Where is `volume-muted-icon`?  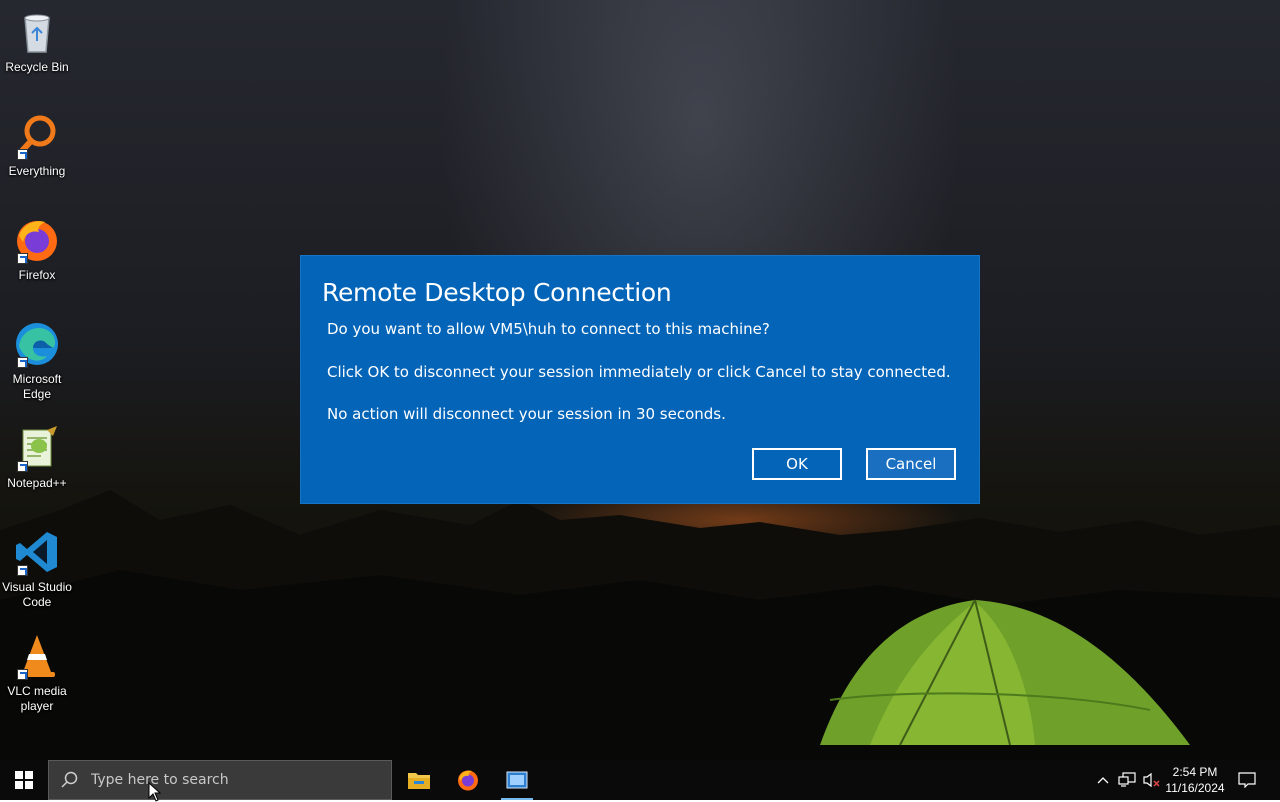
volume-muted-icon is located at coordinates (1151, 780).